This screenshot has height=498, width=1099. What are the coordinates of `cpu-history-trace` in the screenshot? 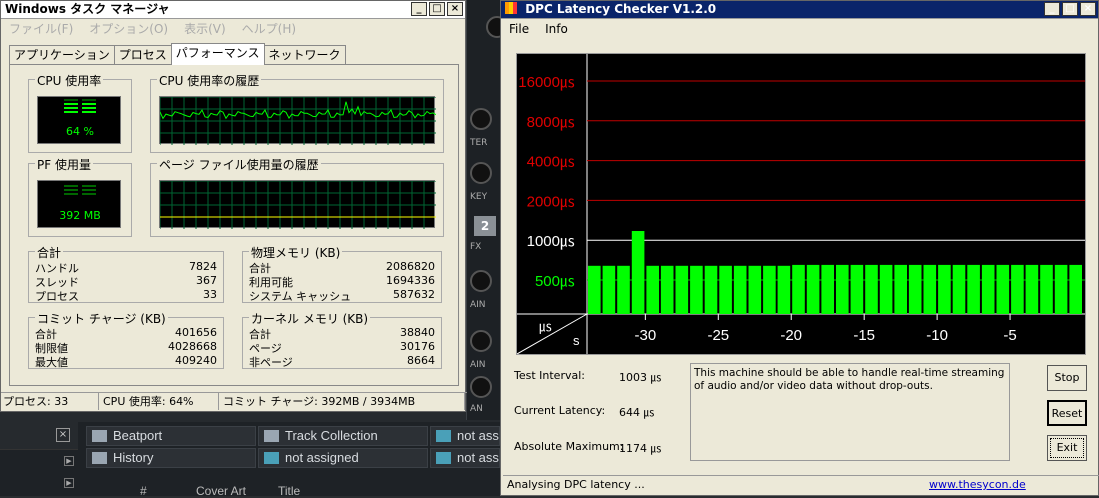 It's located at (298, 110).